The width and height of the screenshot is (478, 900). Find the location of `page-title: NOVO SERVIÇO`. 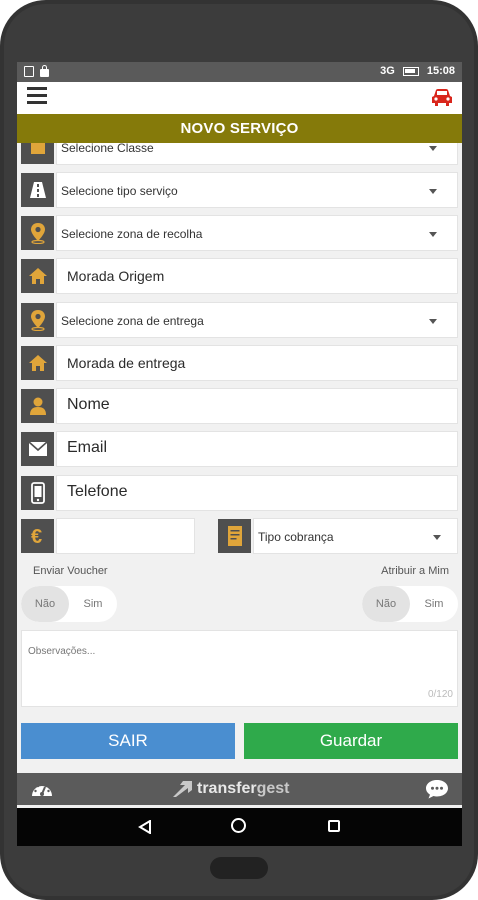

page-title: NOVO SERVIÇO is located at coordinates (239, 128).